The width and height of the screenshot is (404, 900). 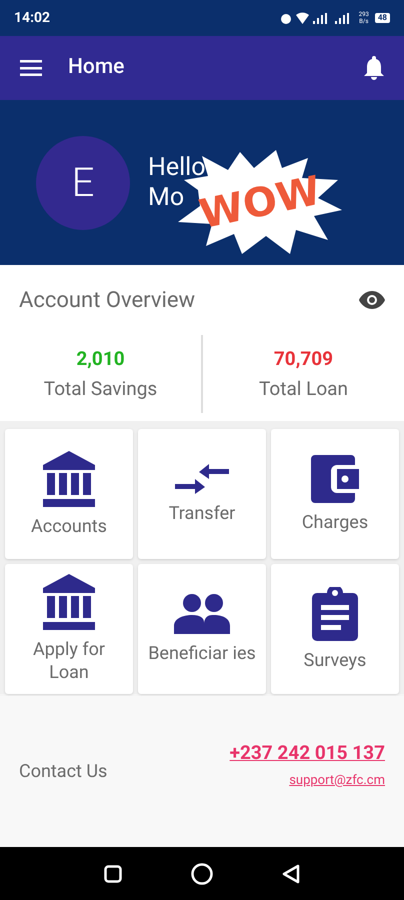 I want to click on home-icon, so click(x=201, y=873).